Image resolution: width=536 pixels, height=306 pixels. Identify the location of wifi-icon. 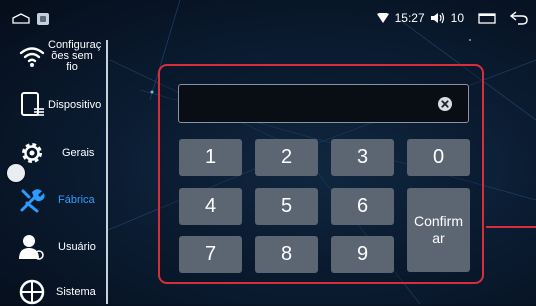
(32, 57).